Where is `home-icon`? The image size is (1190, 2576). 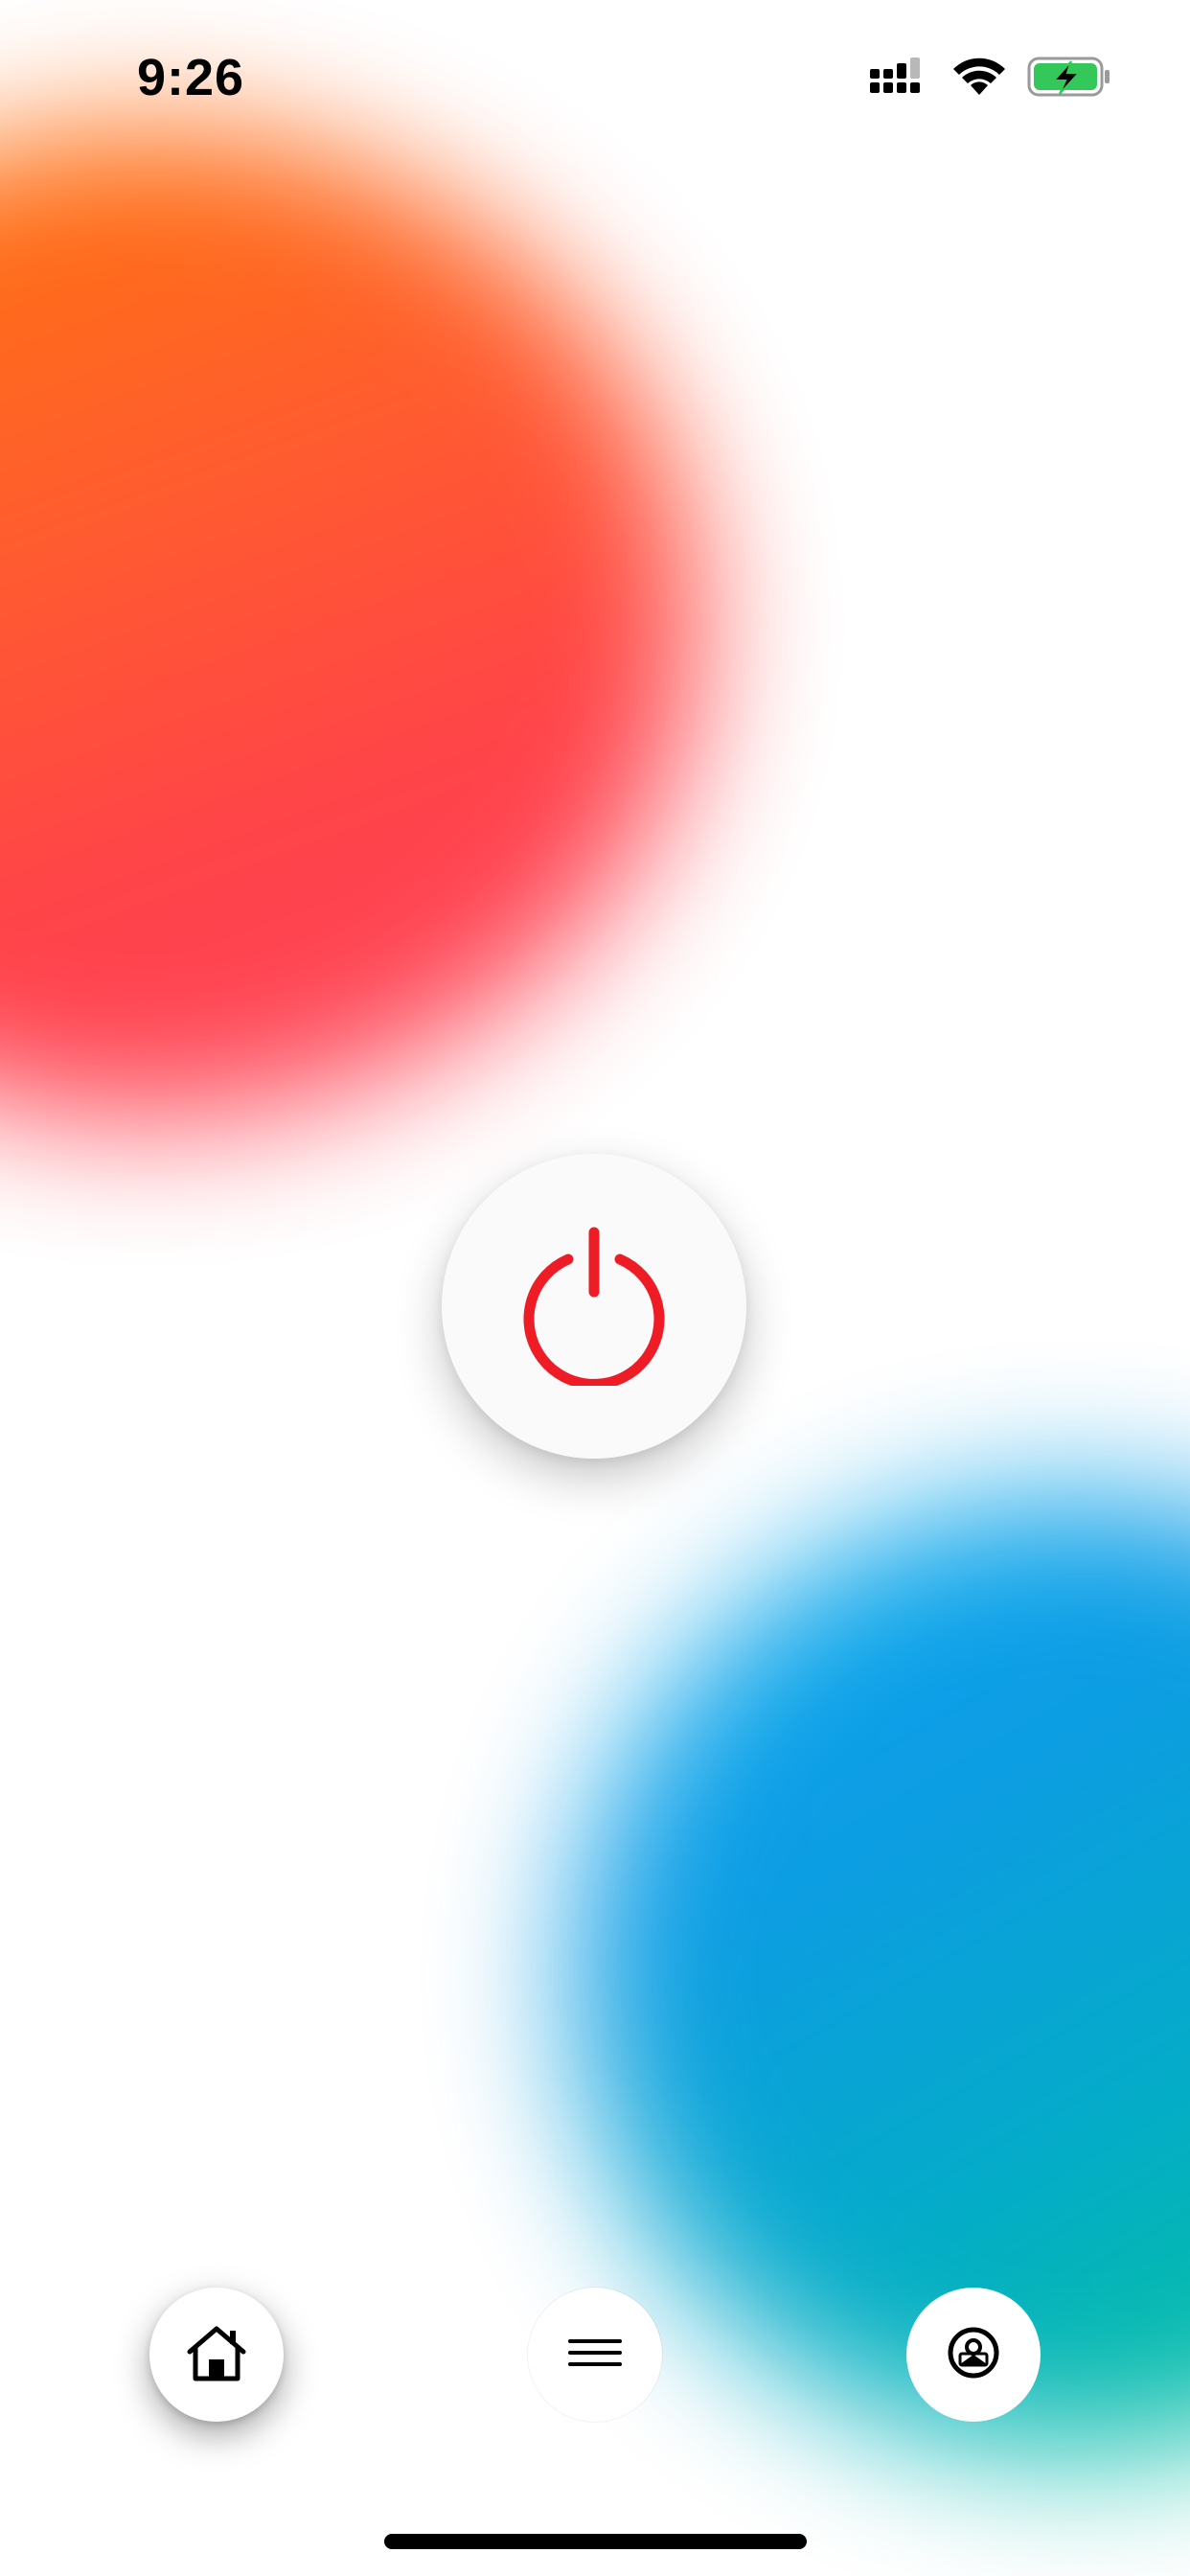
home-icon is located at coordinates (217, 2355).